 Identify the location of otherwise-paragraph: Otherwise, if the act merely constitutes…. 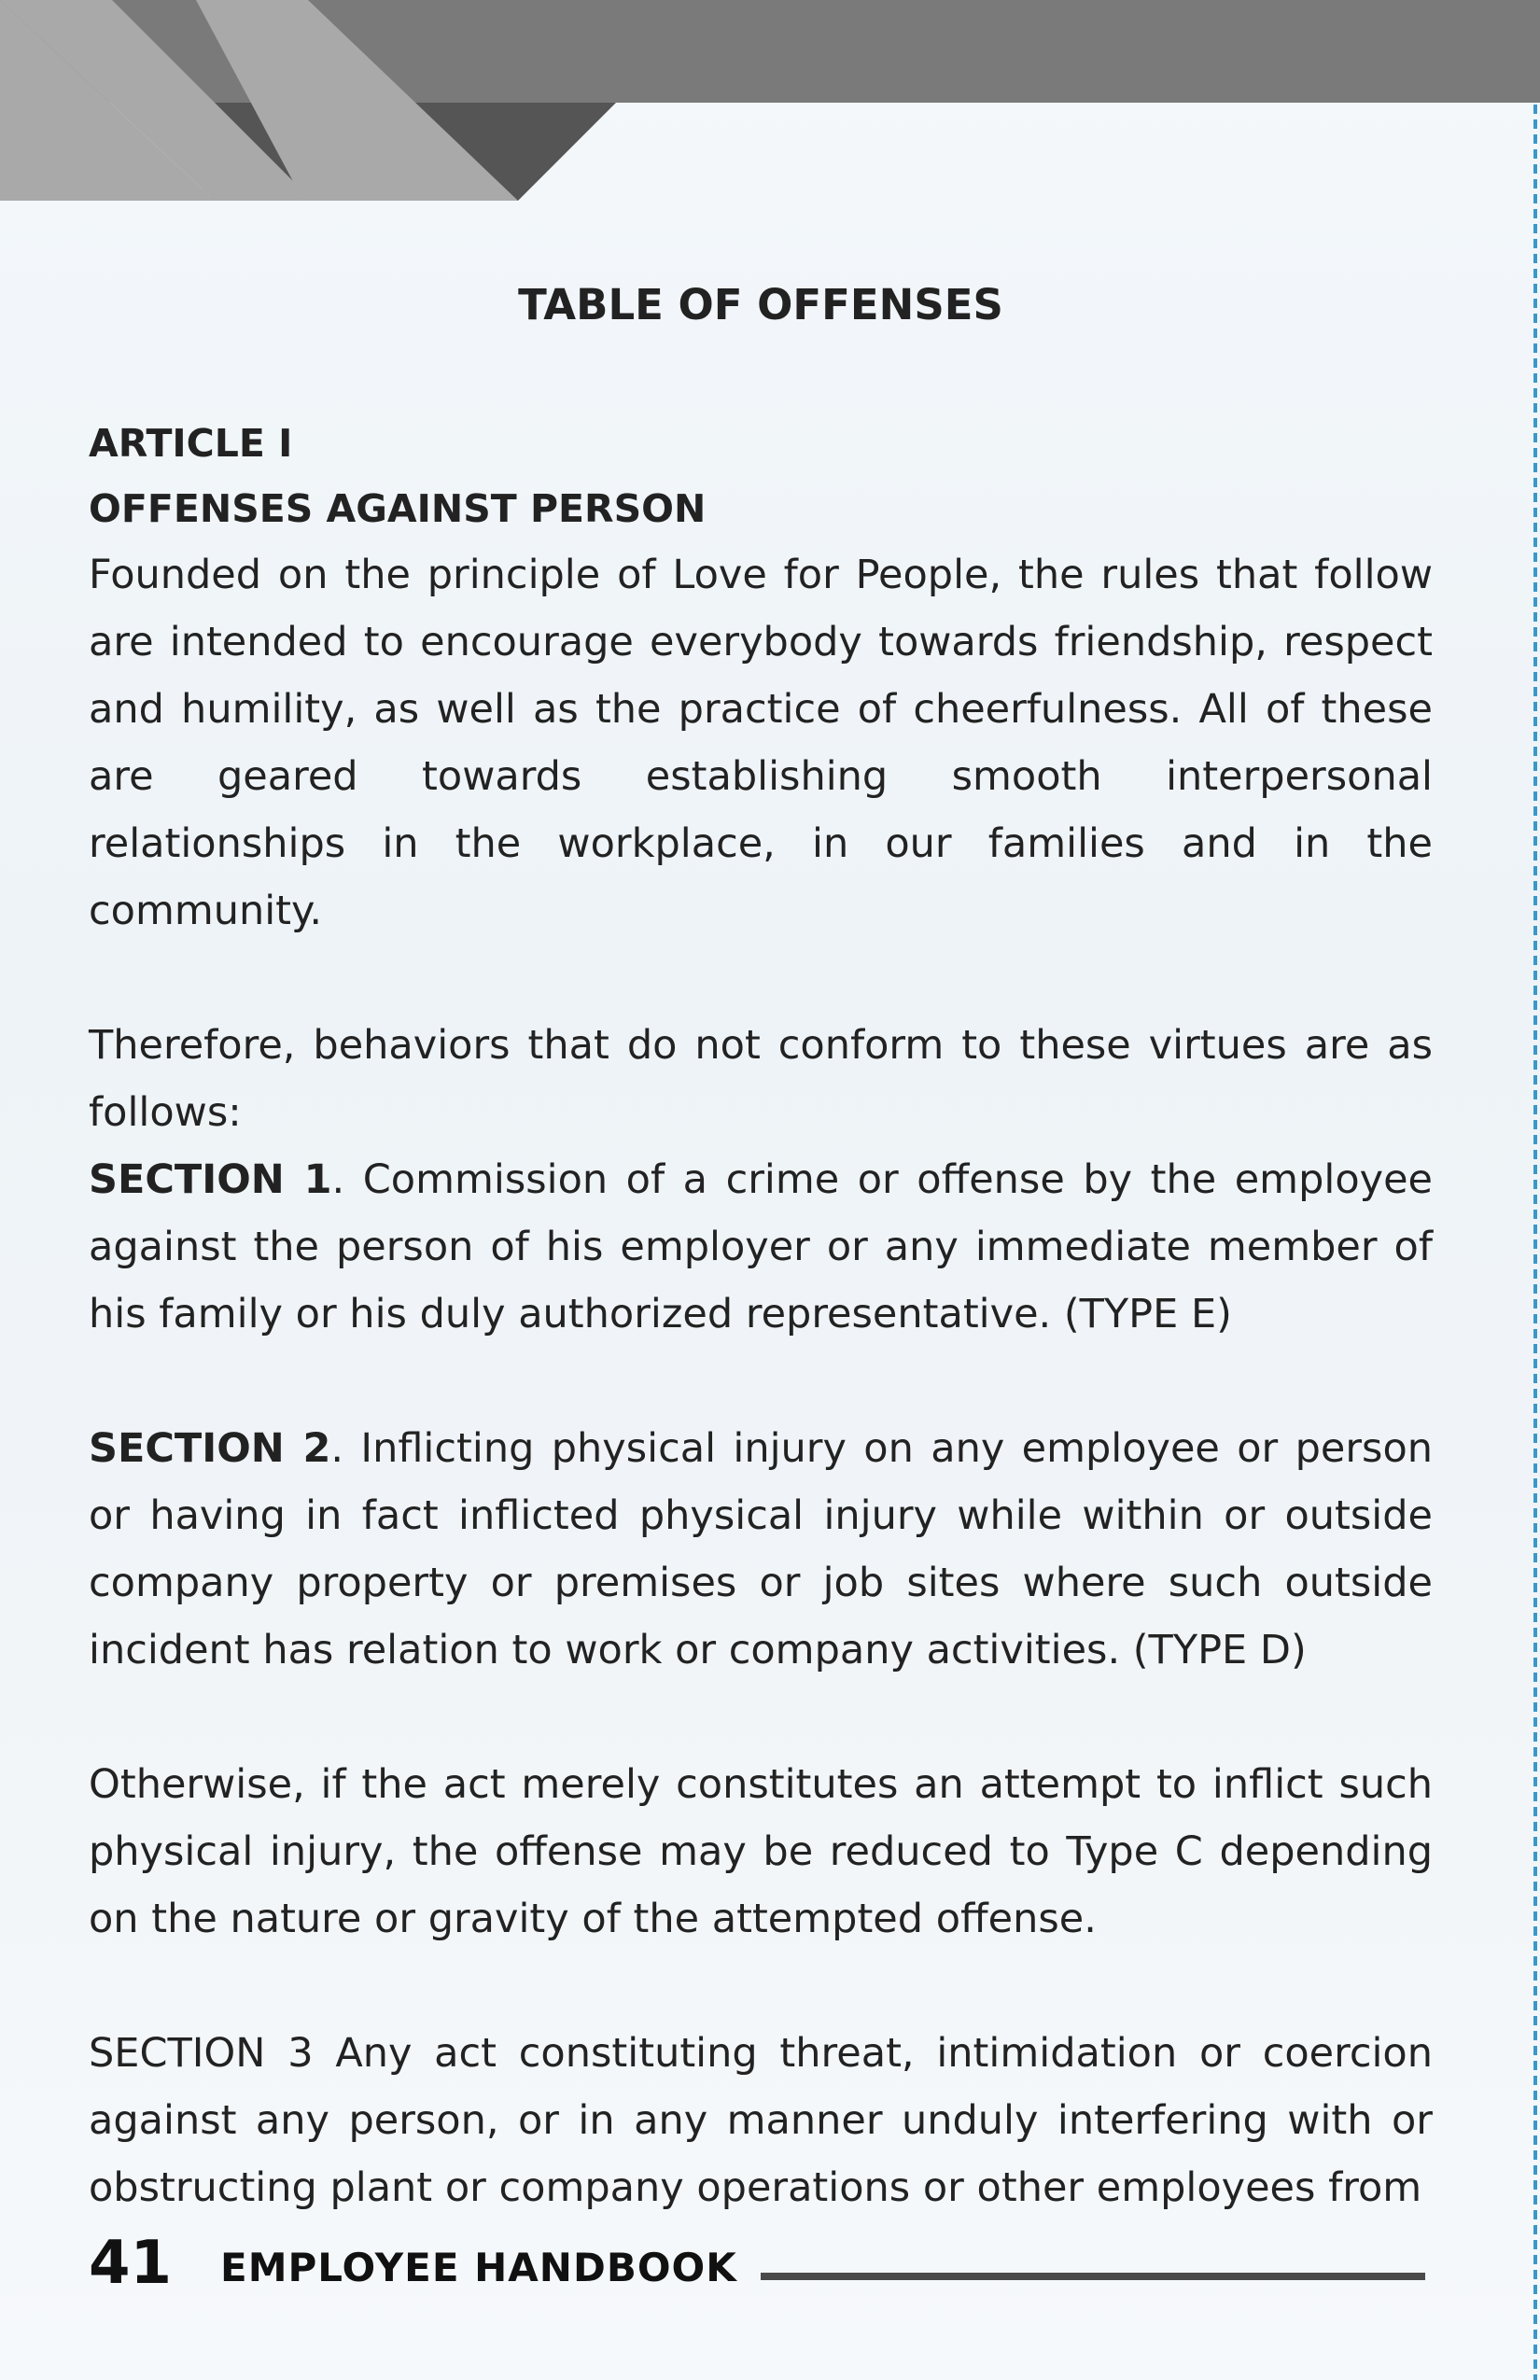
(761, 1851).